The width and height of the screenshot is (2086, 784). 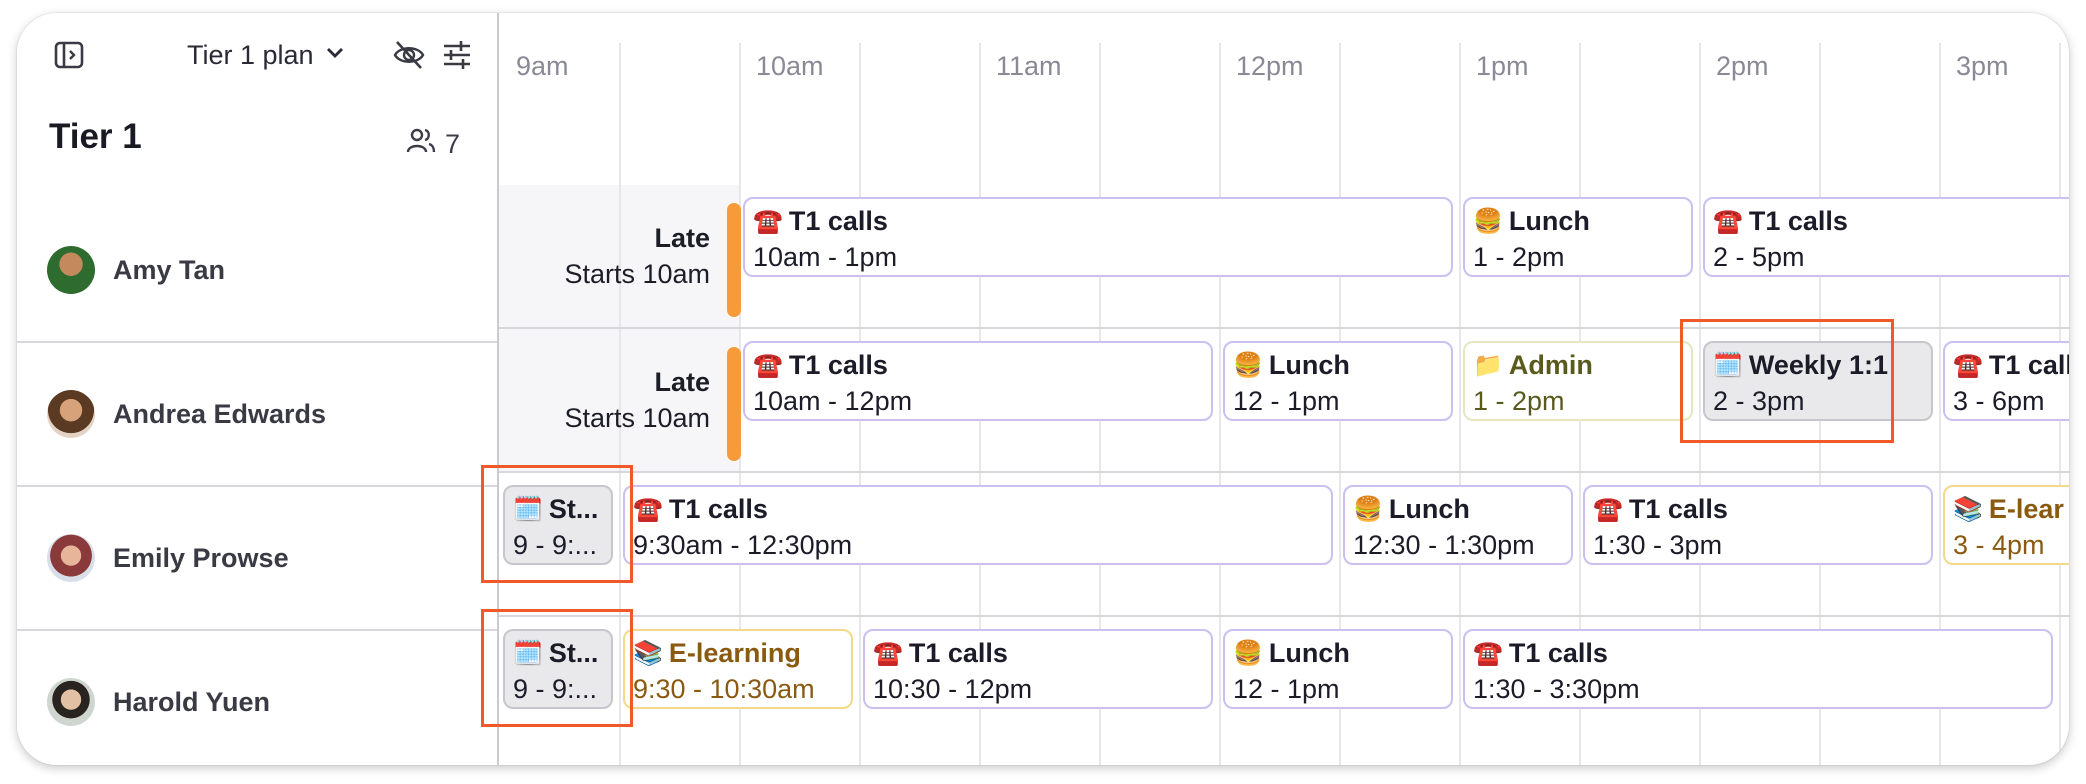 I want to click on plan-selector: Tier 1 plan, so click(x=266, y=55).